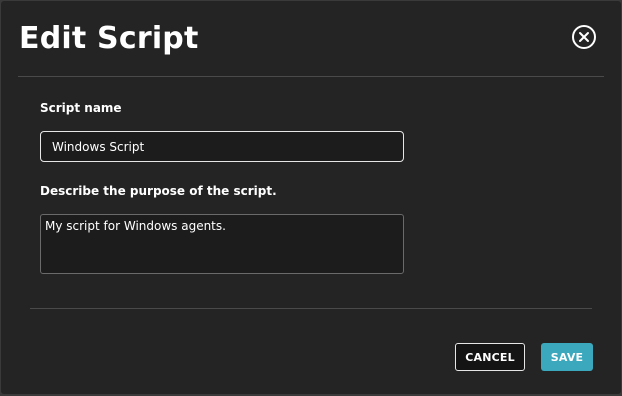 This screenshot has height=396, width=622. What do you see at coordinates (81, 108) in the screenshot?
I see `script-name-label: Script name` at bounding box center [81, 108].